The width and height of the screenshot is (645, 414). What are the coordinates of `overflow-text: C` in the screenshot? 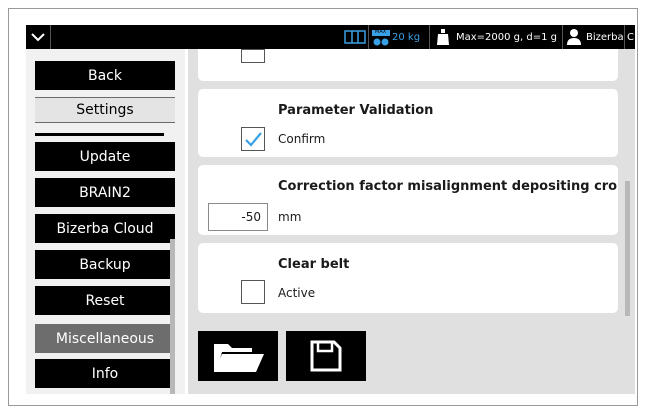 It's located at (630, 37).